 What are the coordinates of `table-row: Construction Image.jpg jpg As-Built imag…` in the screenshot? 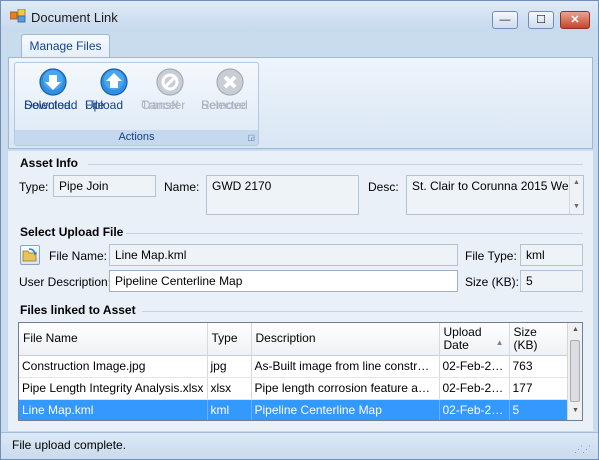 It's located at (294, 366).